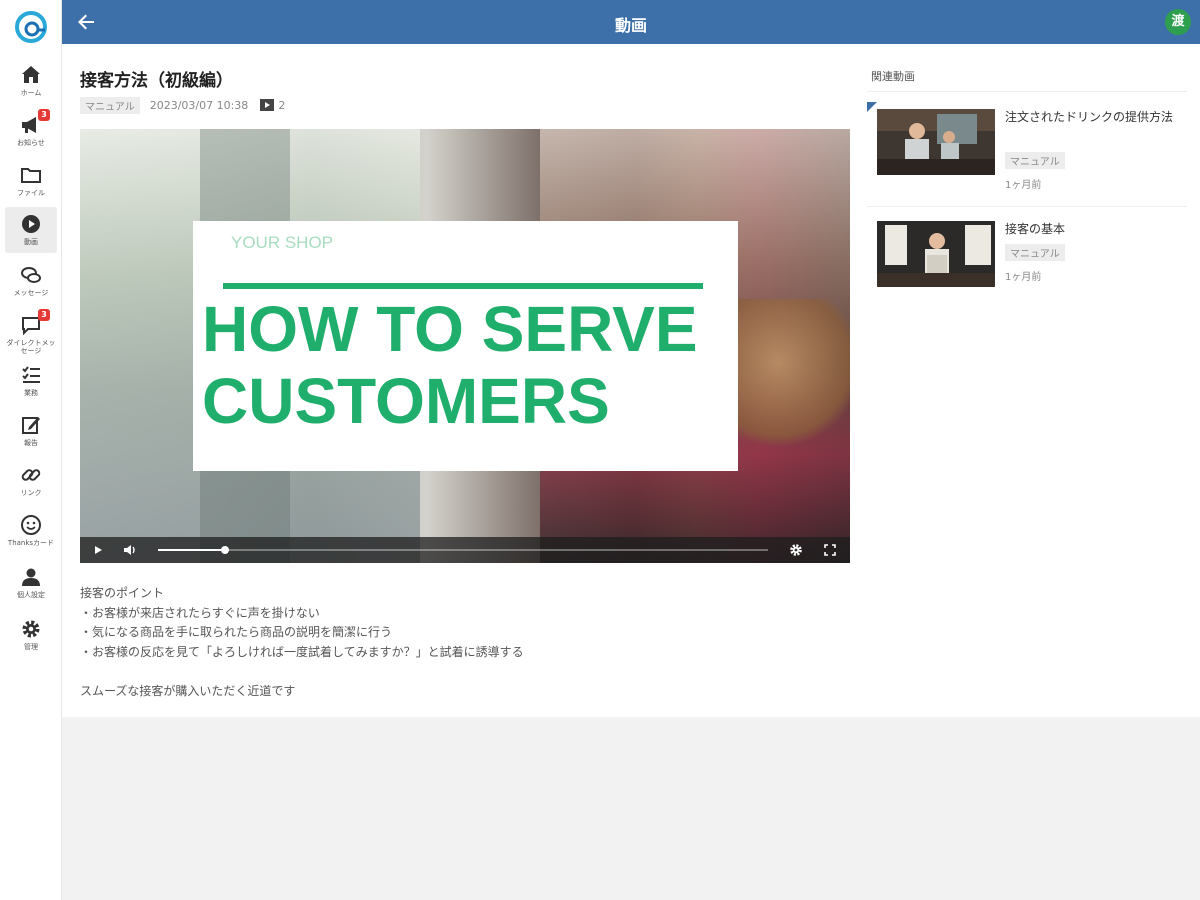  I want to click on play-button, so click(98, 550).